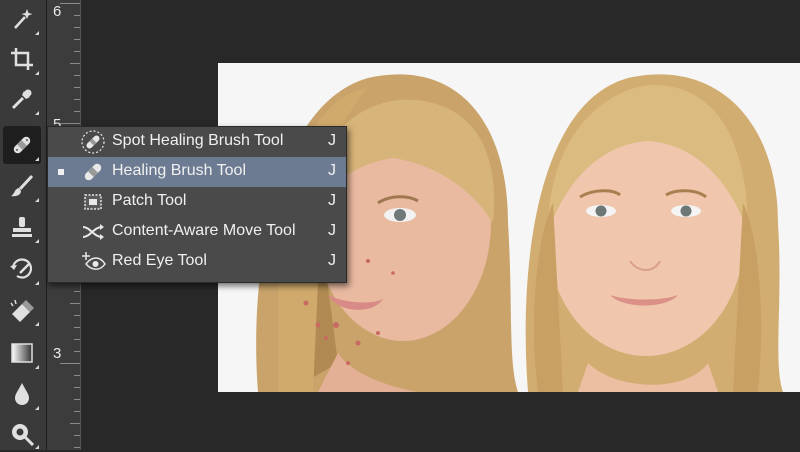  I want to click on patch-icon, so click(93, 202).